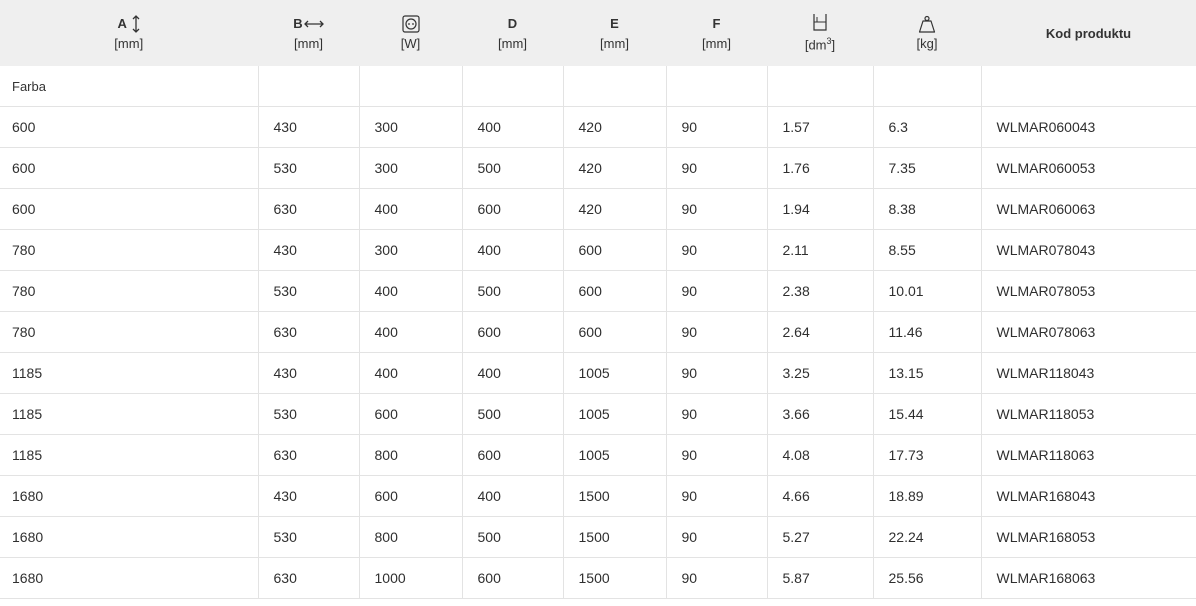  I want to click on table-row: 780 430 300 400 600 90 2.11 8.55 WLMAR078043, so click(598, 250).